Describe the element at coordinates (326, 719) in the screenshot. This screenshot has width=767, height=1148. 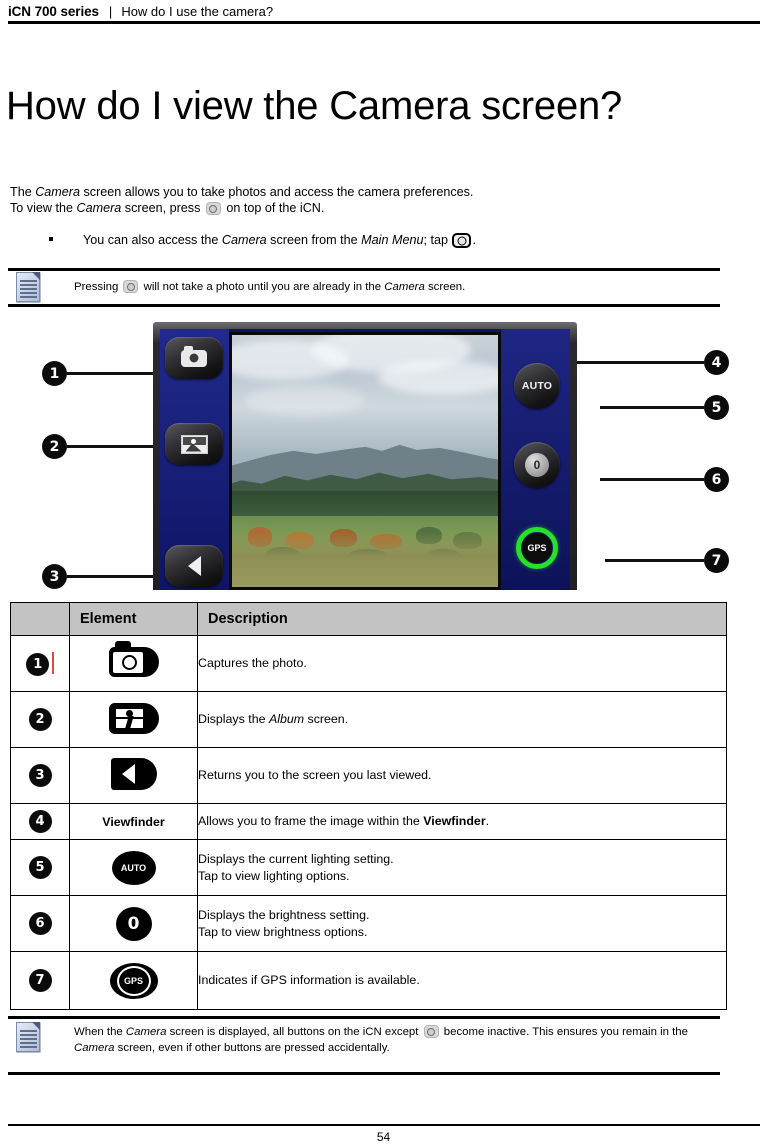
I see `row-desc-text-b: screen.` at that location.